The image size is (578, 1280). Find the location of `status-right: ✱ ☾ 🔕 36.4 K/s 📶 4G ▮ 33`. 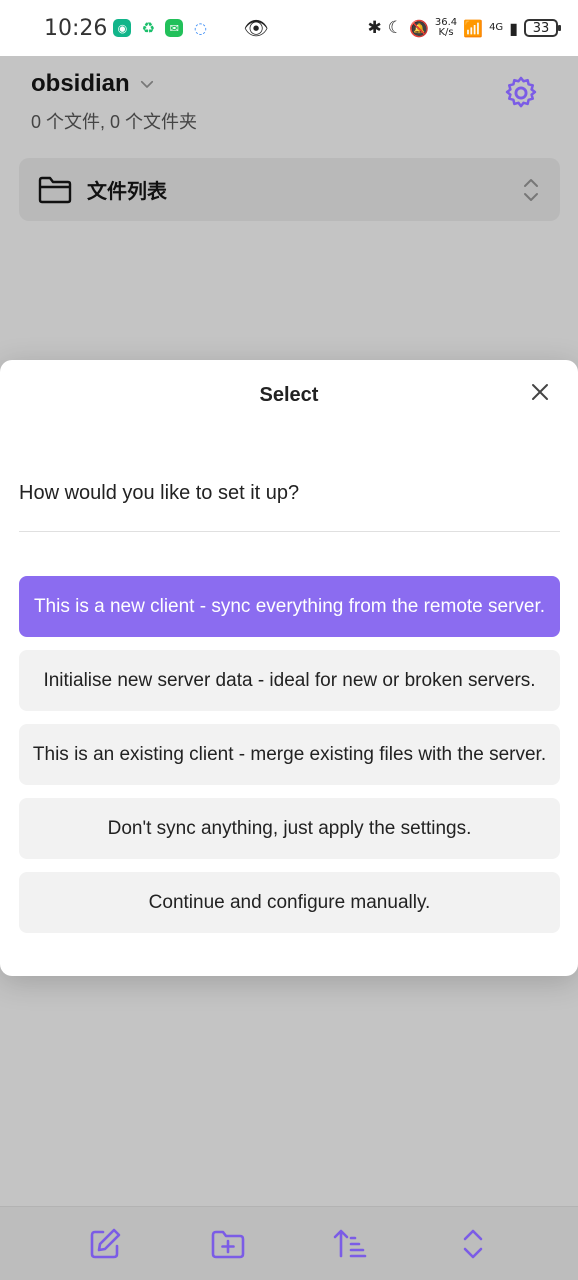

status-right: ✱ ☾ 🔕 36.4 K/s 📶 4G ▮ 33 is located at coordinates (464, 27).